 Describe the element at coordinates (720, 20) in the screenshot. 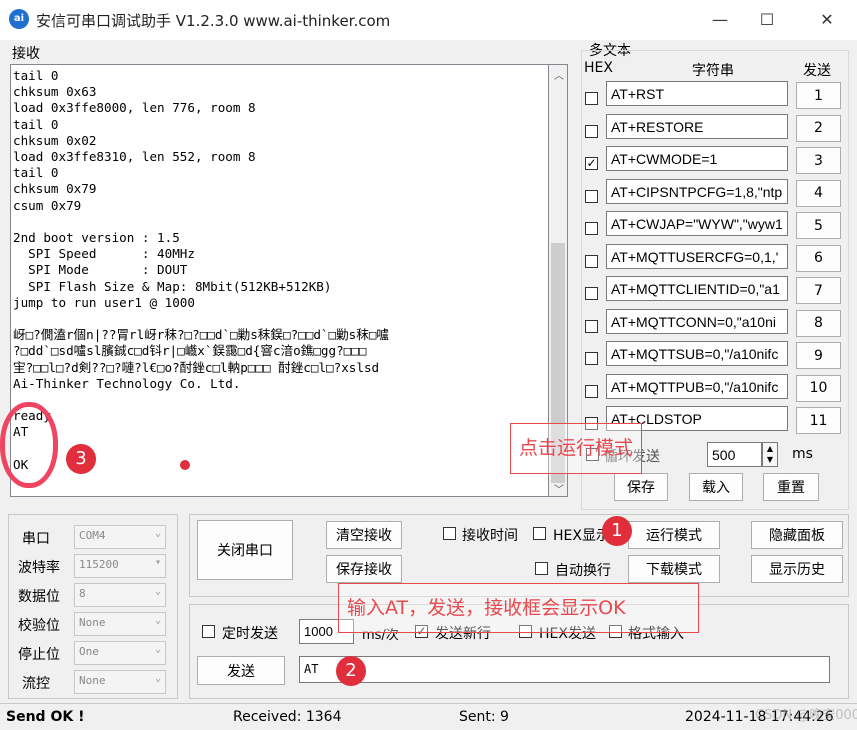

I see `minimize-button: —` at that location.